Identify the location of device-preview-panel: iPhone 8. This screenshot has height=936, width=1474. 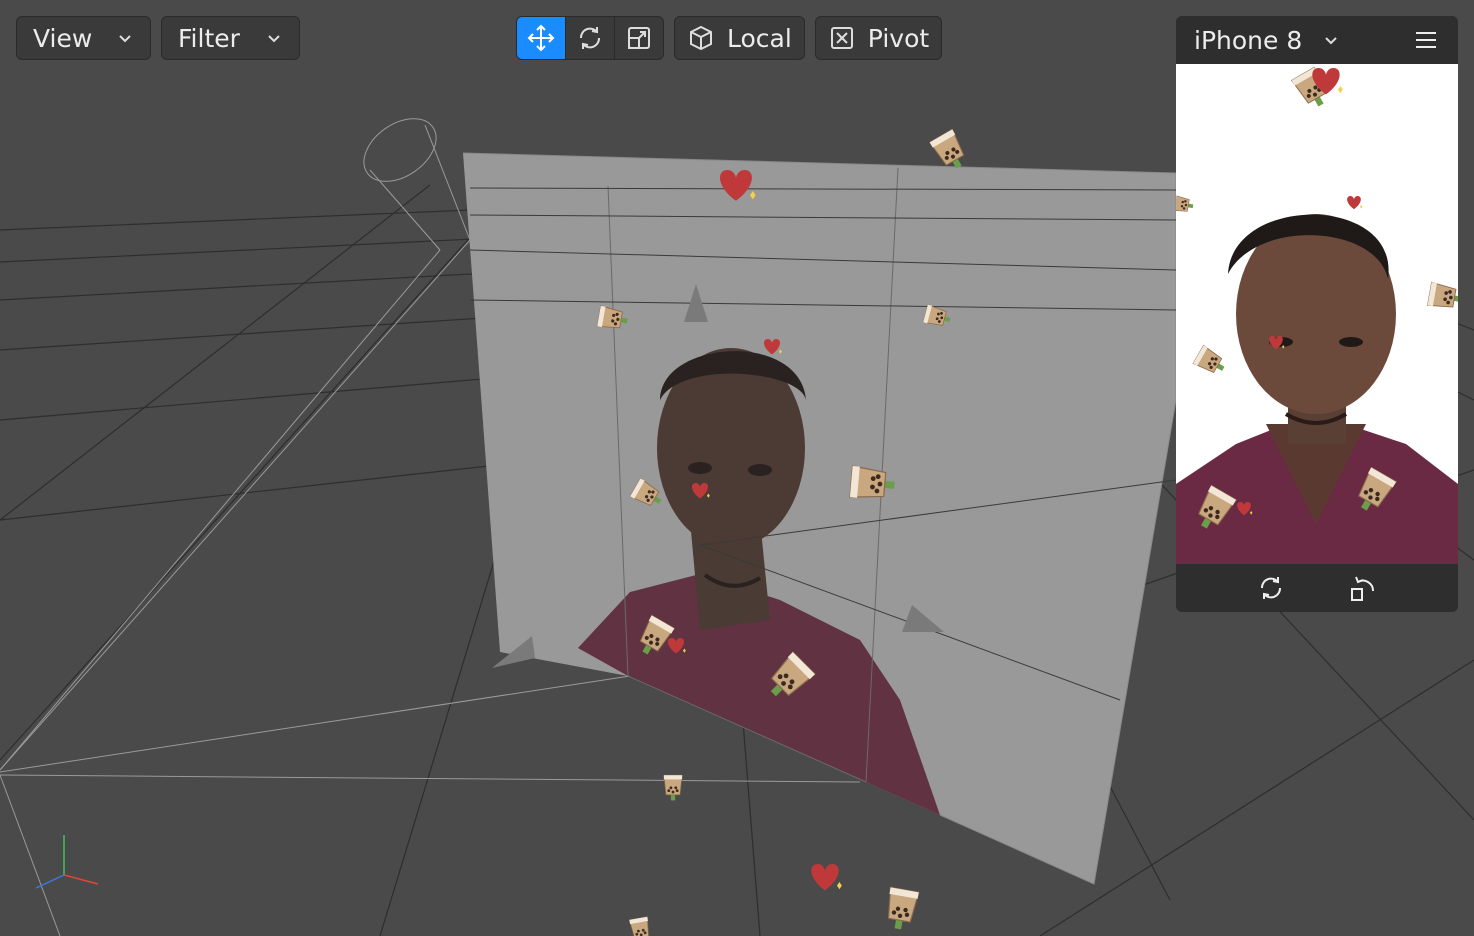
(1317, 314).